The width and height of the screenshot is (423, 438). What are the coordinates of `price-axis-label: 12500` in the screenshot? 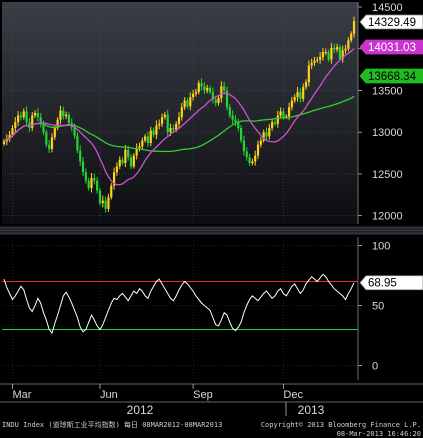 It's located at (387, 175).